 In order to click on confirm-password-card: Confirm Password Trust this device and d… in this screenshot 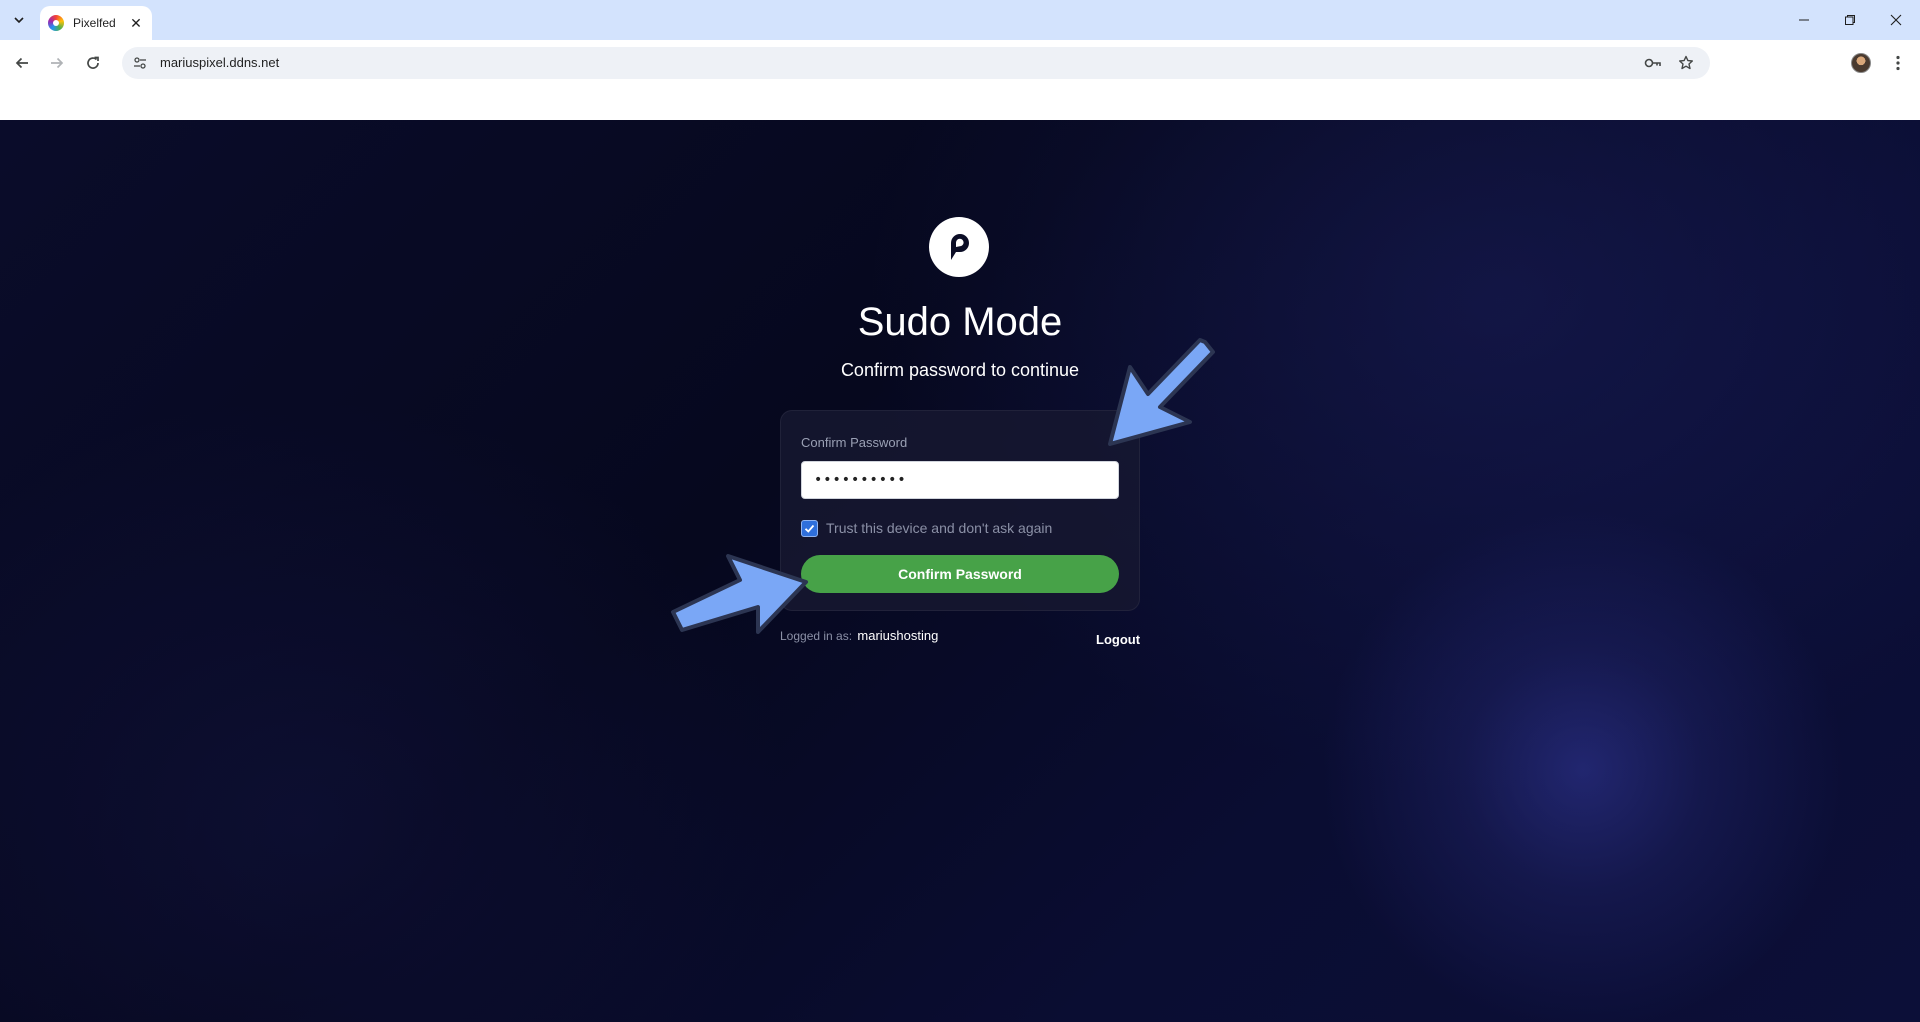, I will do `click(960, 510)`.